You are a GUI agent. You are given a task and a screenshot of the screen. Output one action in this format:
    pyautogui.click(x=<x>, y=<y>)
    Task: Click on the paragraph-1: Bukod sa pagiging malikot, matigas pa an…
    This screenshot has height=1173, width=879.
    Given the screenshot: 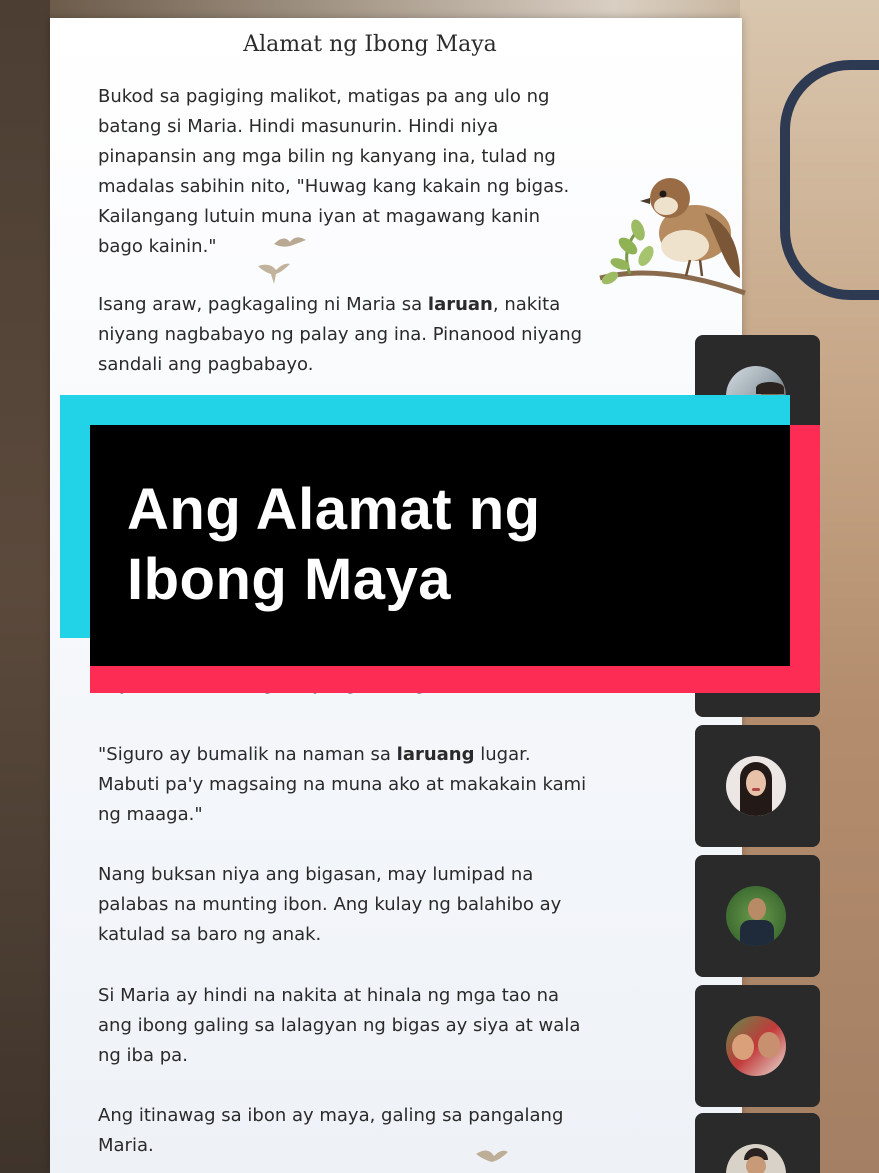 What is the action you would take?
    pyautogui.click(x=378, y=172)
    